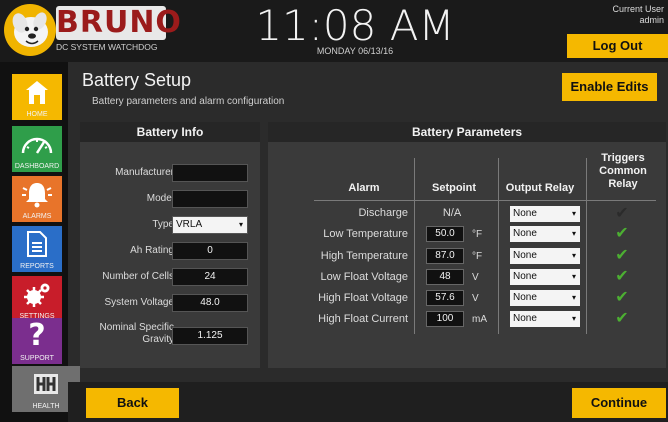 The height and width of the screenshot is (422, 668). Describe the element at coordinates (363, 298) in the screenshot. I see `alarm-name: High Float Voltage` at that location.